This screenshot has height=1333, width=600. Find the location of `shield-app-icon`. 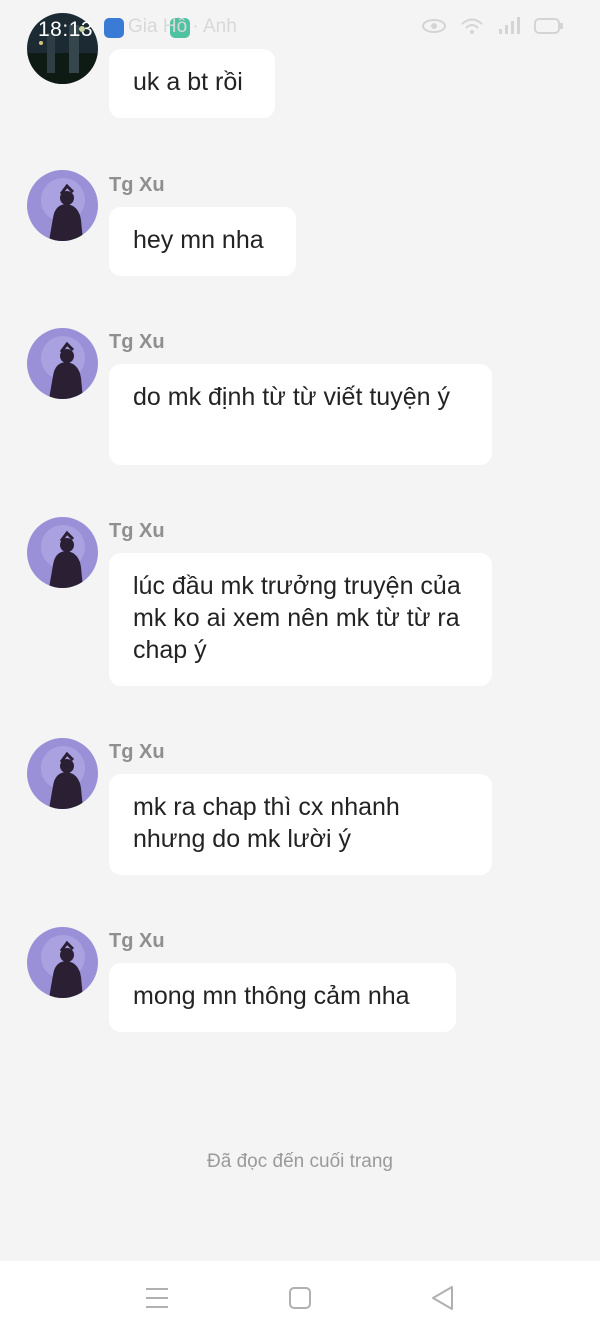

shield-app-icon is located at coordinates (114, 28).